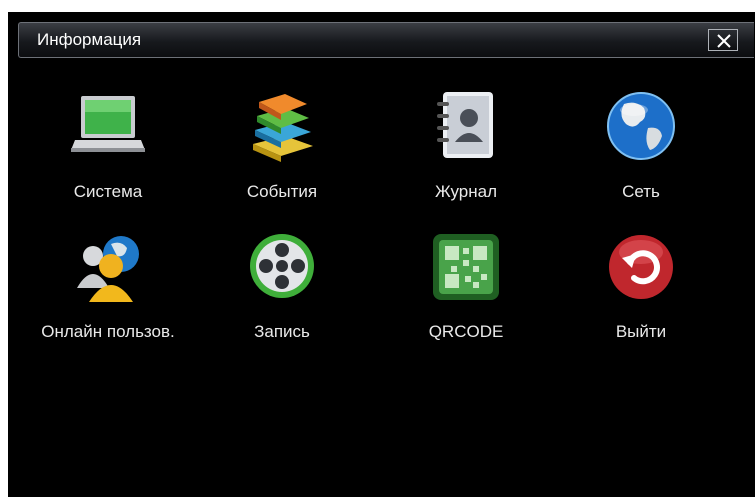  I want to click on laptop-icon, so click(108, 127).